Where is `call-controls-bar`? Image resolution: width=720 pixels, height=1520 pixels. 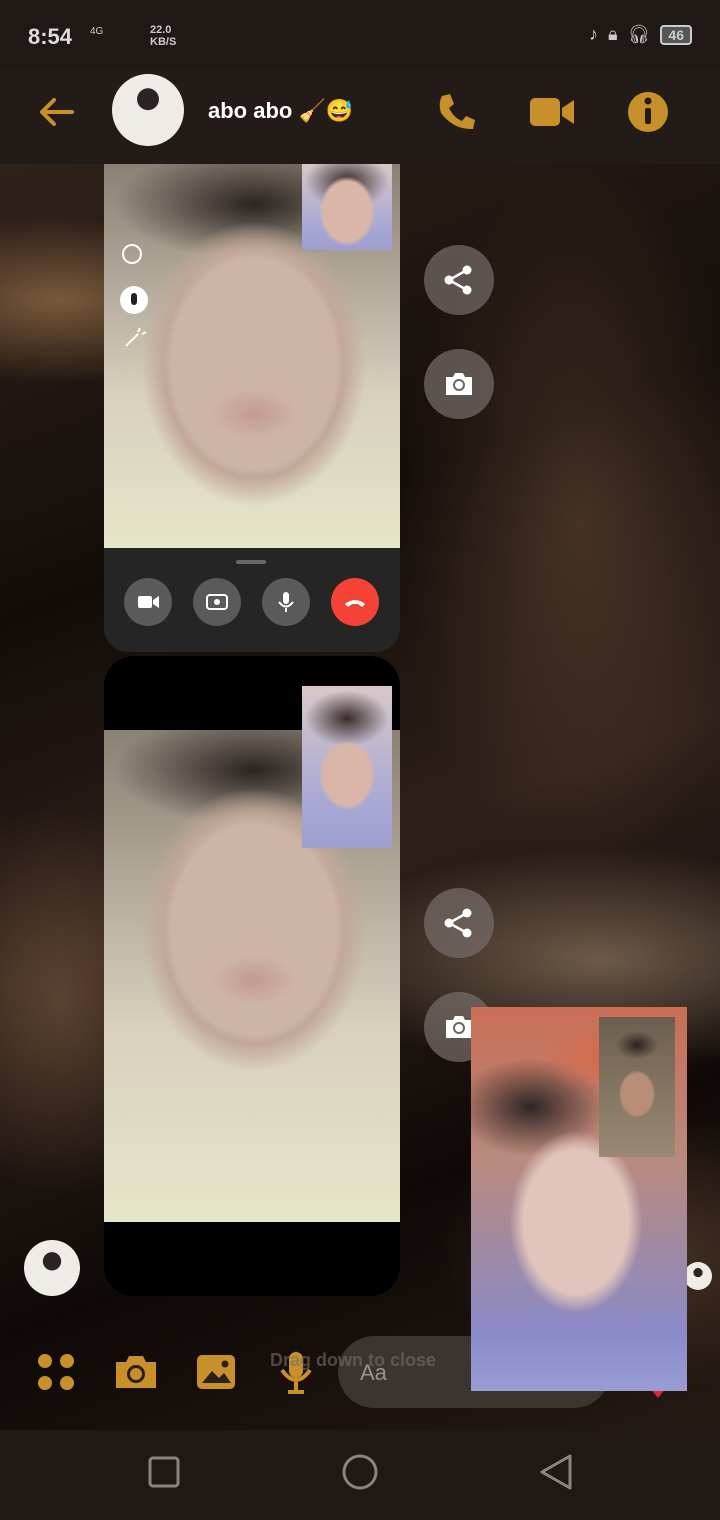
call-controls-bar is located at coordinates (252, 600).